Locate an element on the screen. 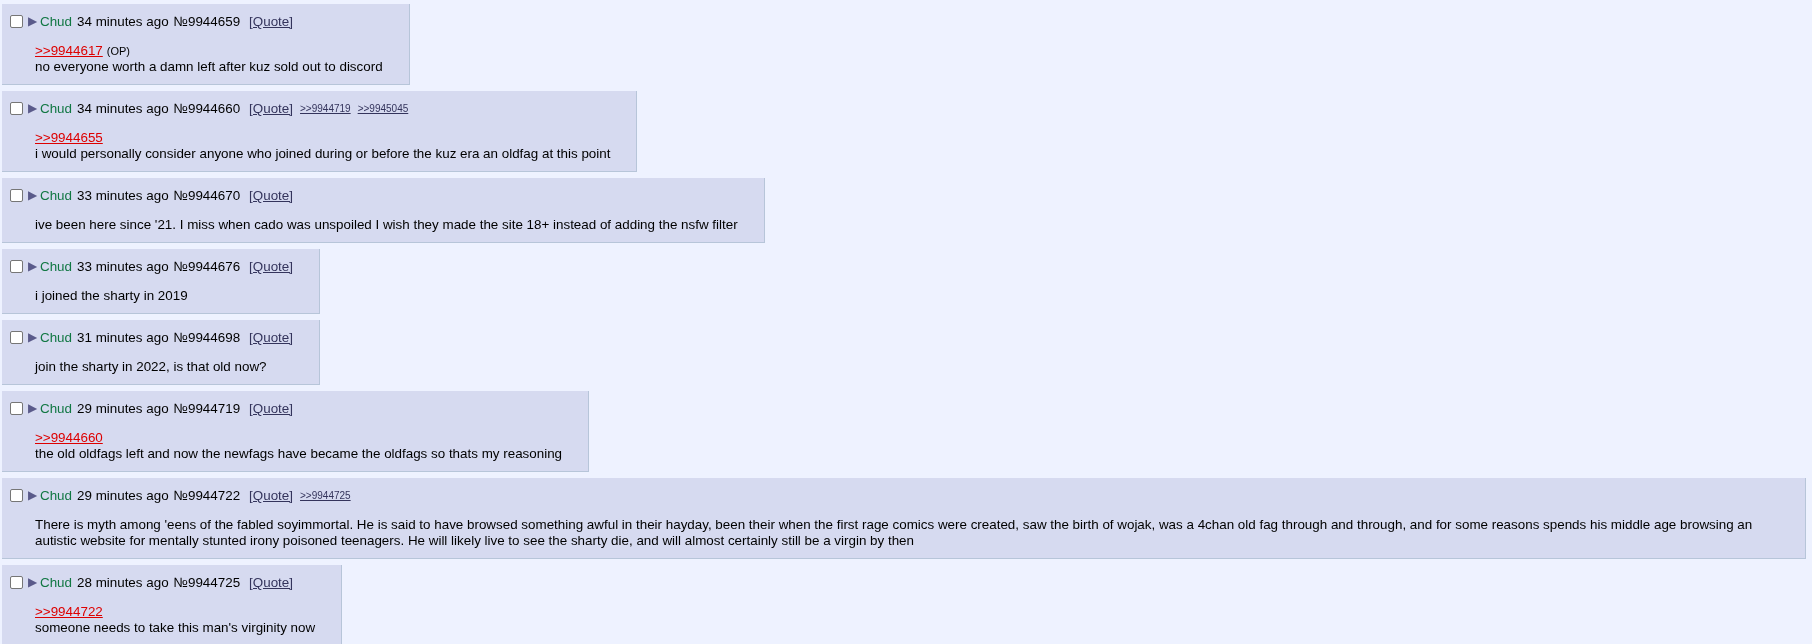  post-number: №9944659 is located at coordinates (207, 21).